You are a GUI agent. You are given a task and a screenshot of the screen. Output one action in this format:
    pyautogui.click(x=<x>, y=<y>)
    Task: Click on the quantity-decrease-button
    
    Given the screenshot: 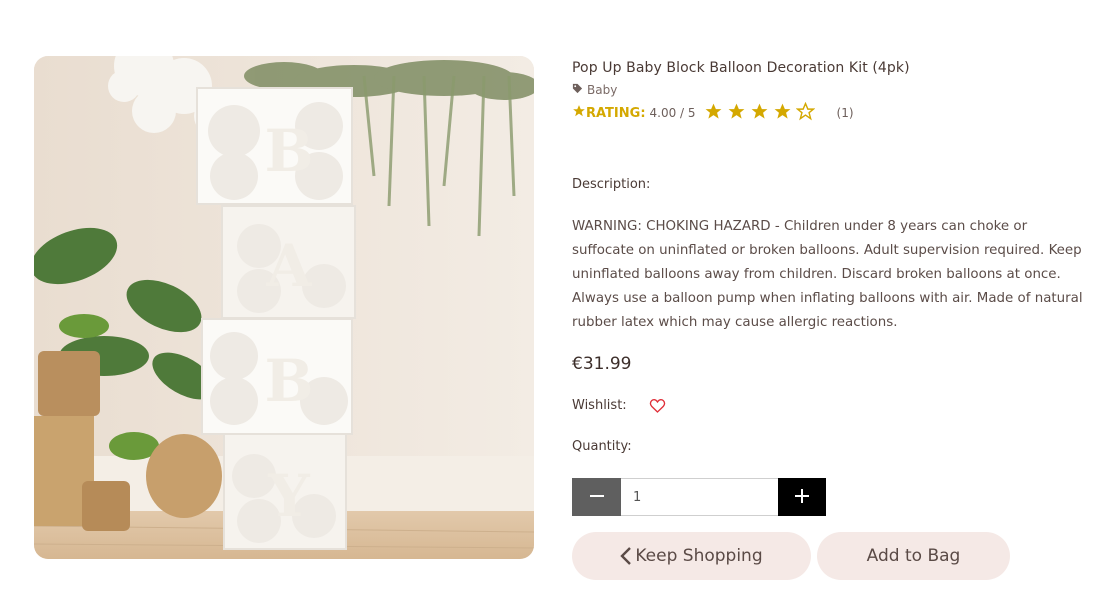 What is the action you would take?
    pyautogui.click(x=596, y=497)
    